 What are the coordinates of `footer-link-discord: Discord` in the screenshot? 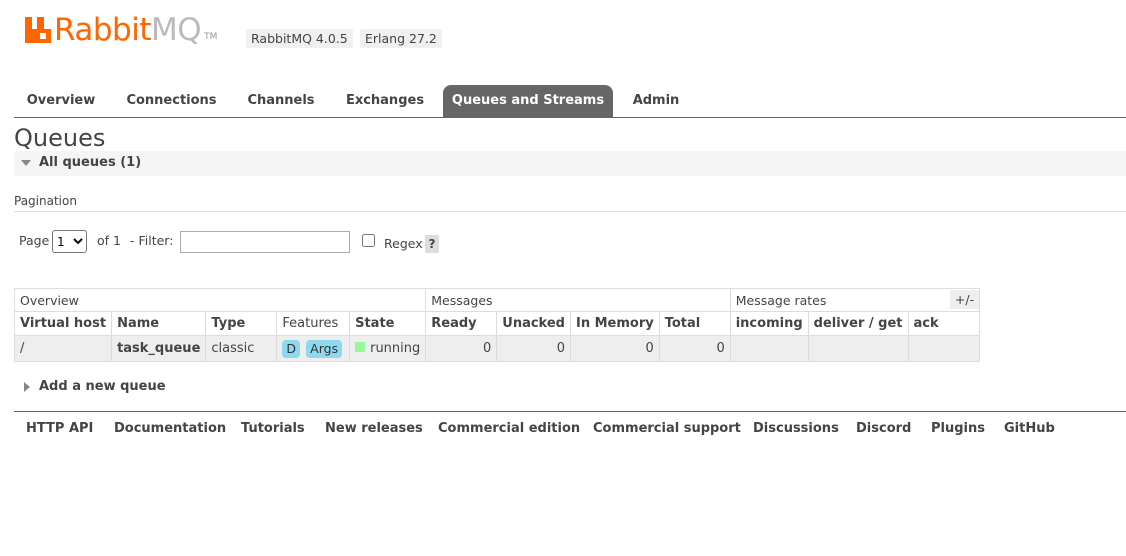 It's located at (883, 428).